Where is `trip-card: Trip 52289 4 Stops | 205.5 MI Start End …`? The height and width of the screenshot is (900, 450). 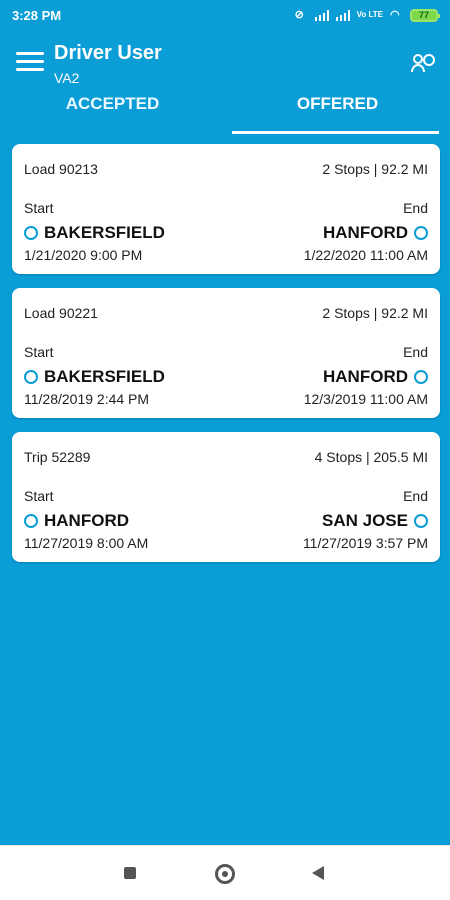
trip-card: Trip 52289 4 Stops | 205.5 MI Start End … is located at coordinates (226, 497).